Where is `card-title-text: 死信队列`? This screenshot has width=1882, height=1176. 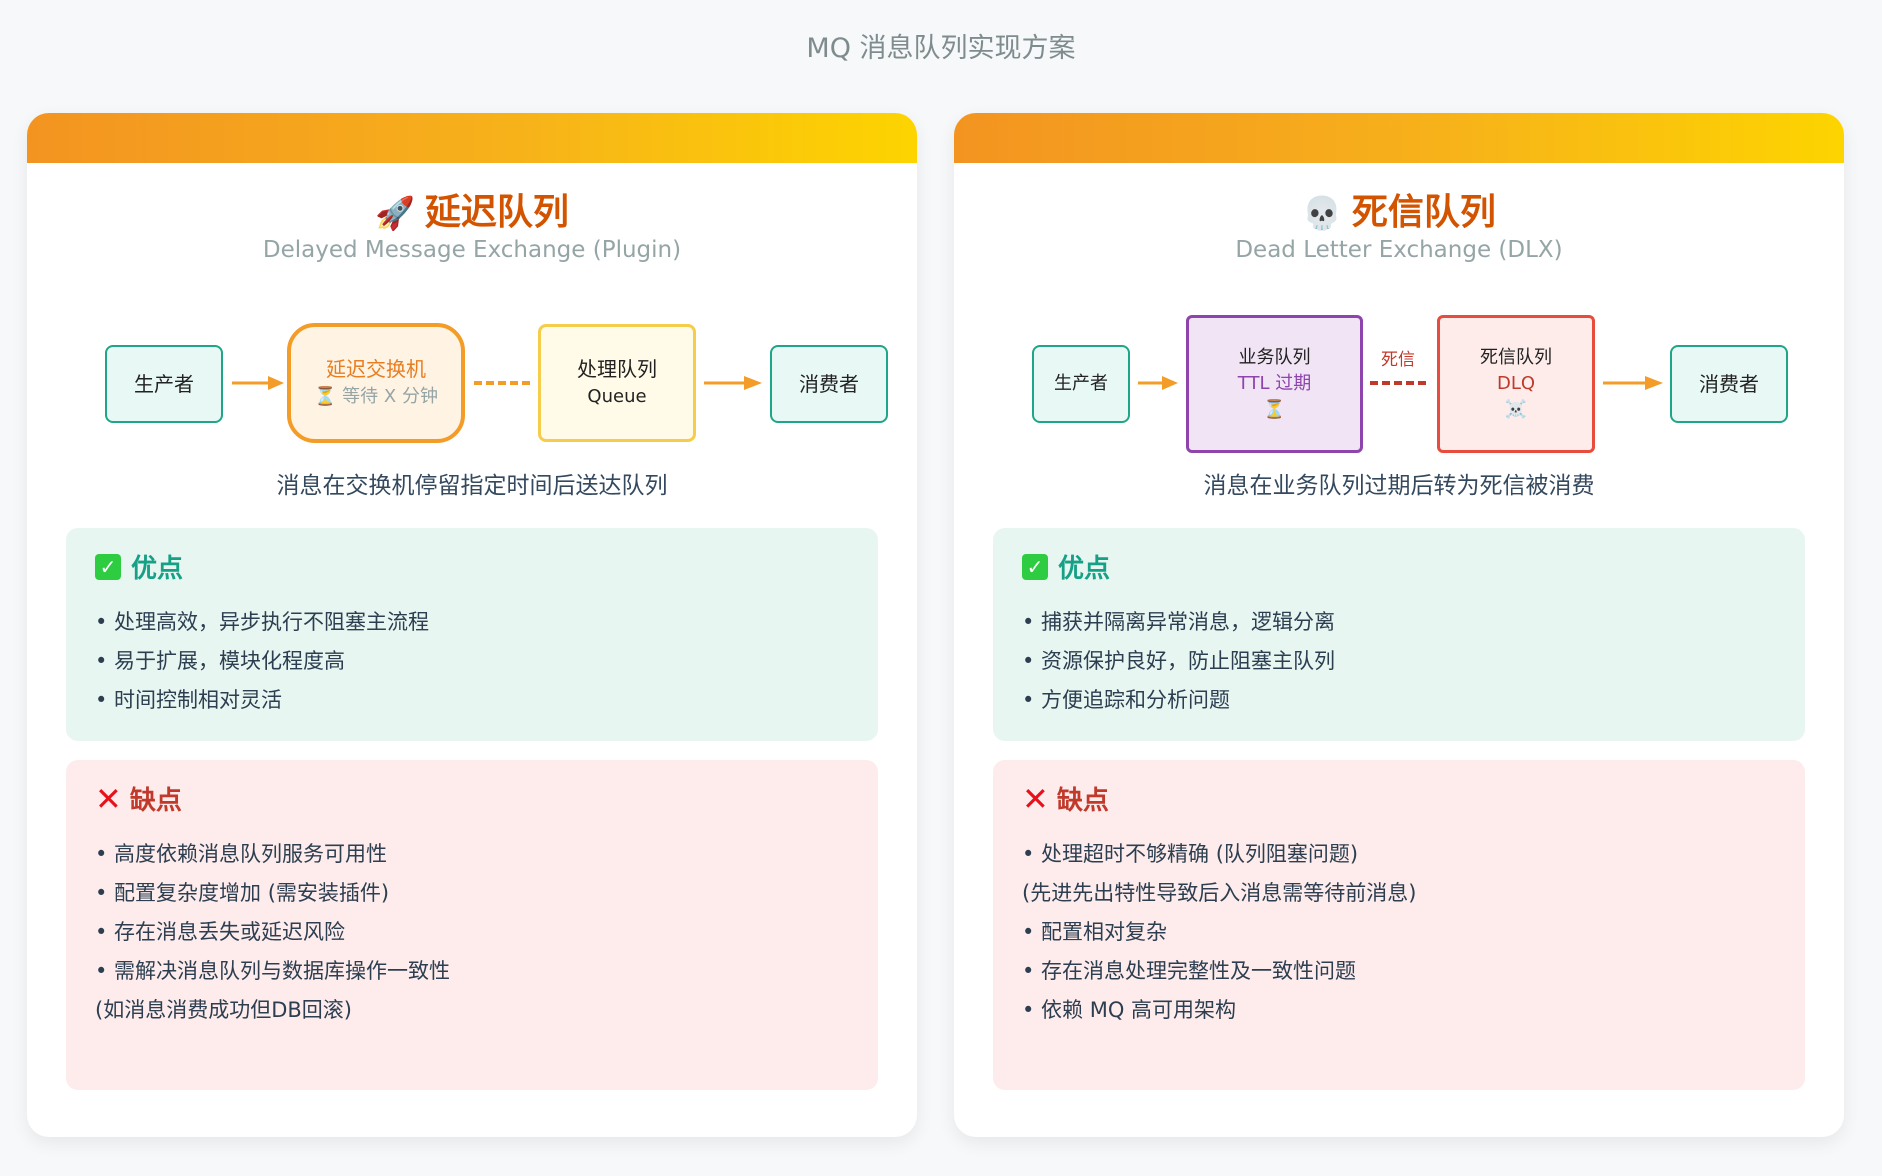
card-title-text: 死信队列 is located at coordinates (1423, 212).